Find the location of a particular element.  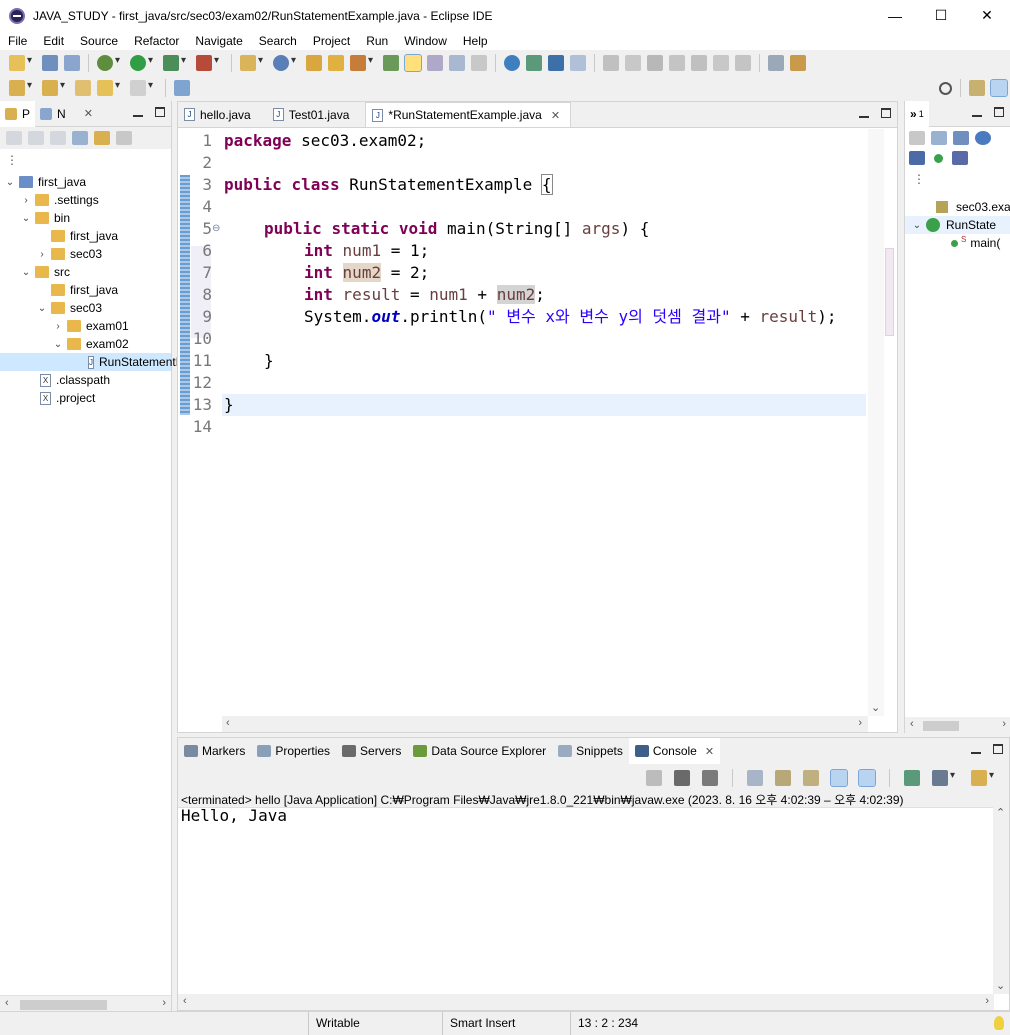

step-over-icon is located at coordinates (721, 63).